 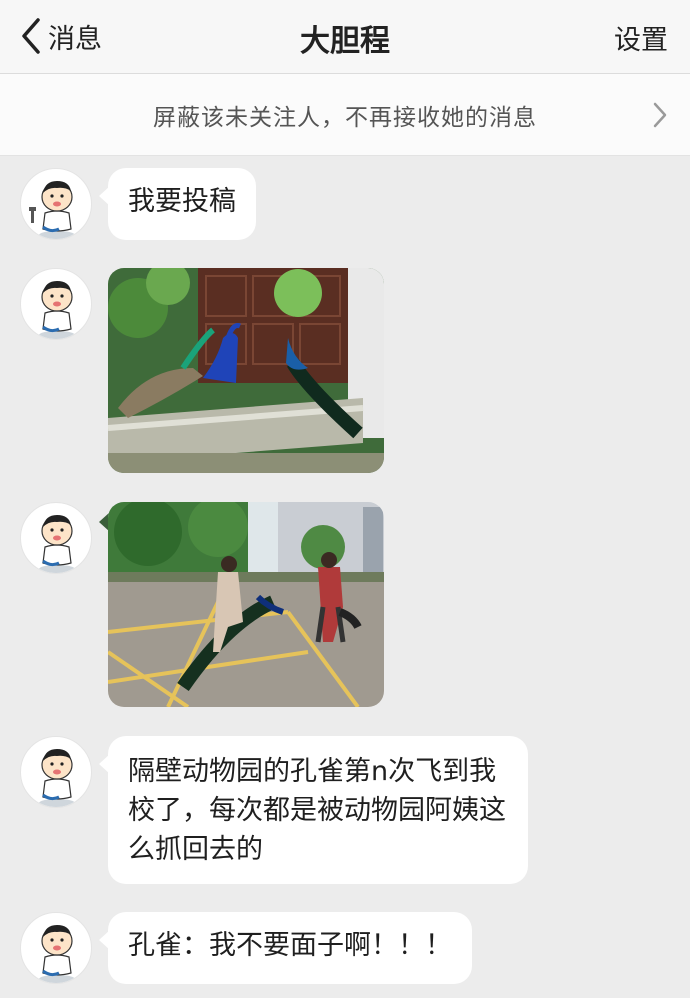 I want to click on image-message-peacocks-on-wall, so click(x=246, y=370).